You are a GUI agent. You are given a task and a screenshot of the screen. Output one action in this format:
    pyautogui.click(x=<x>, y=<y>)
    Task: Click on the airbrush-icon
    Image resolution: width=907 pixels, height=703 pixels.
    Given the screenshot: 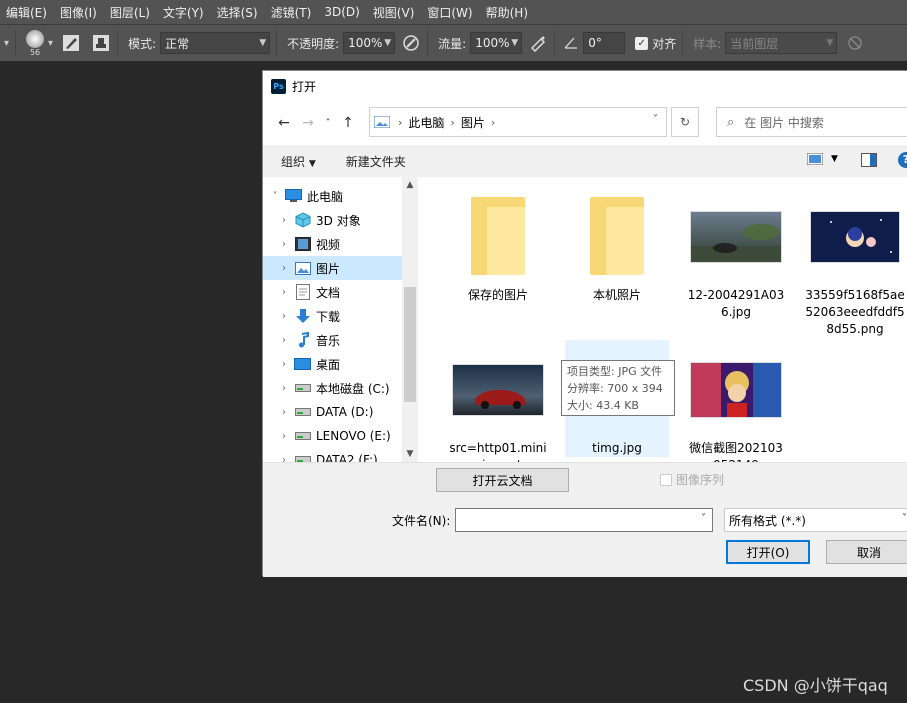 What is the action you would take?
    pyautogui.click(x=538, y=43)
    